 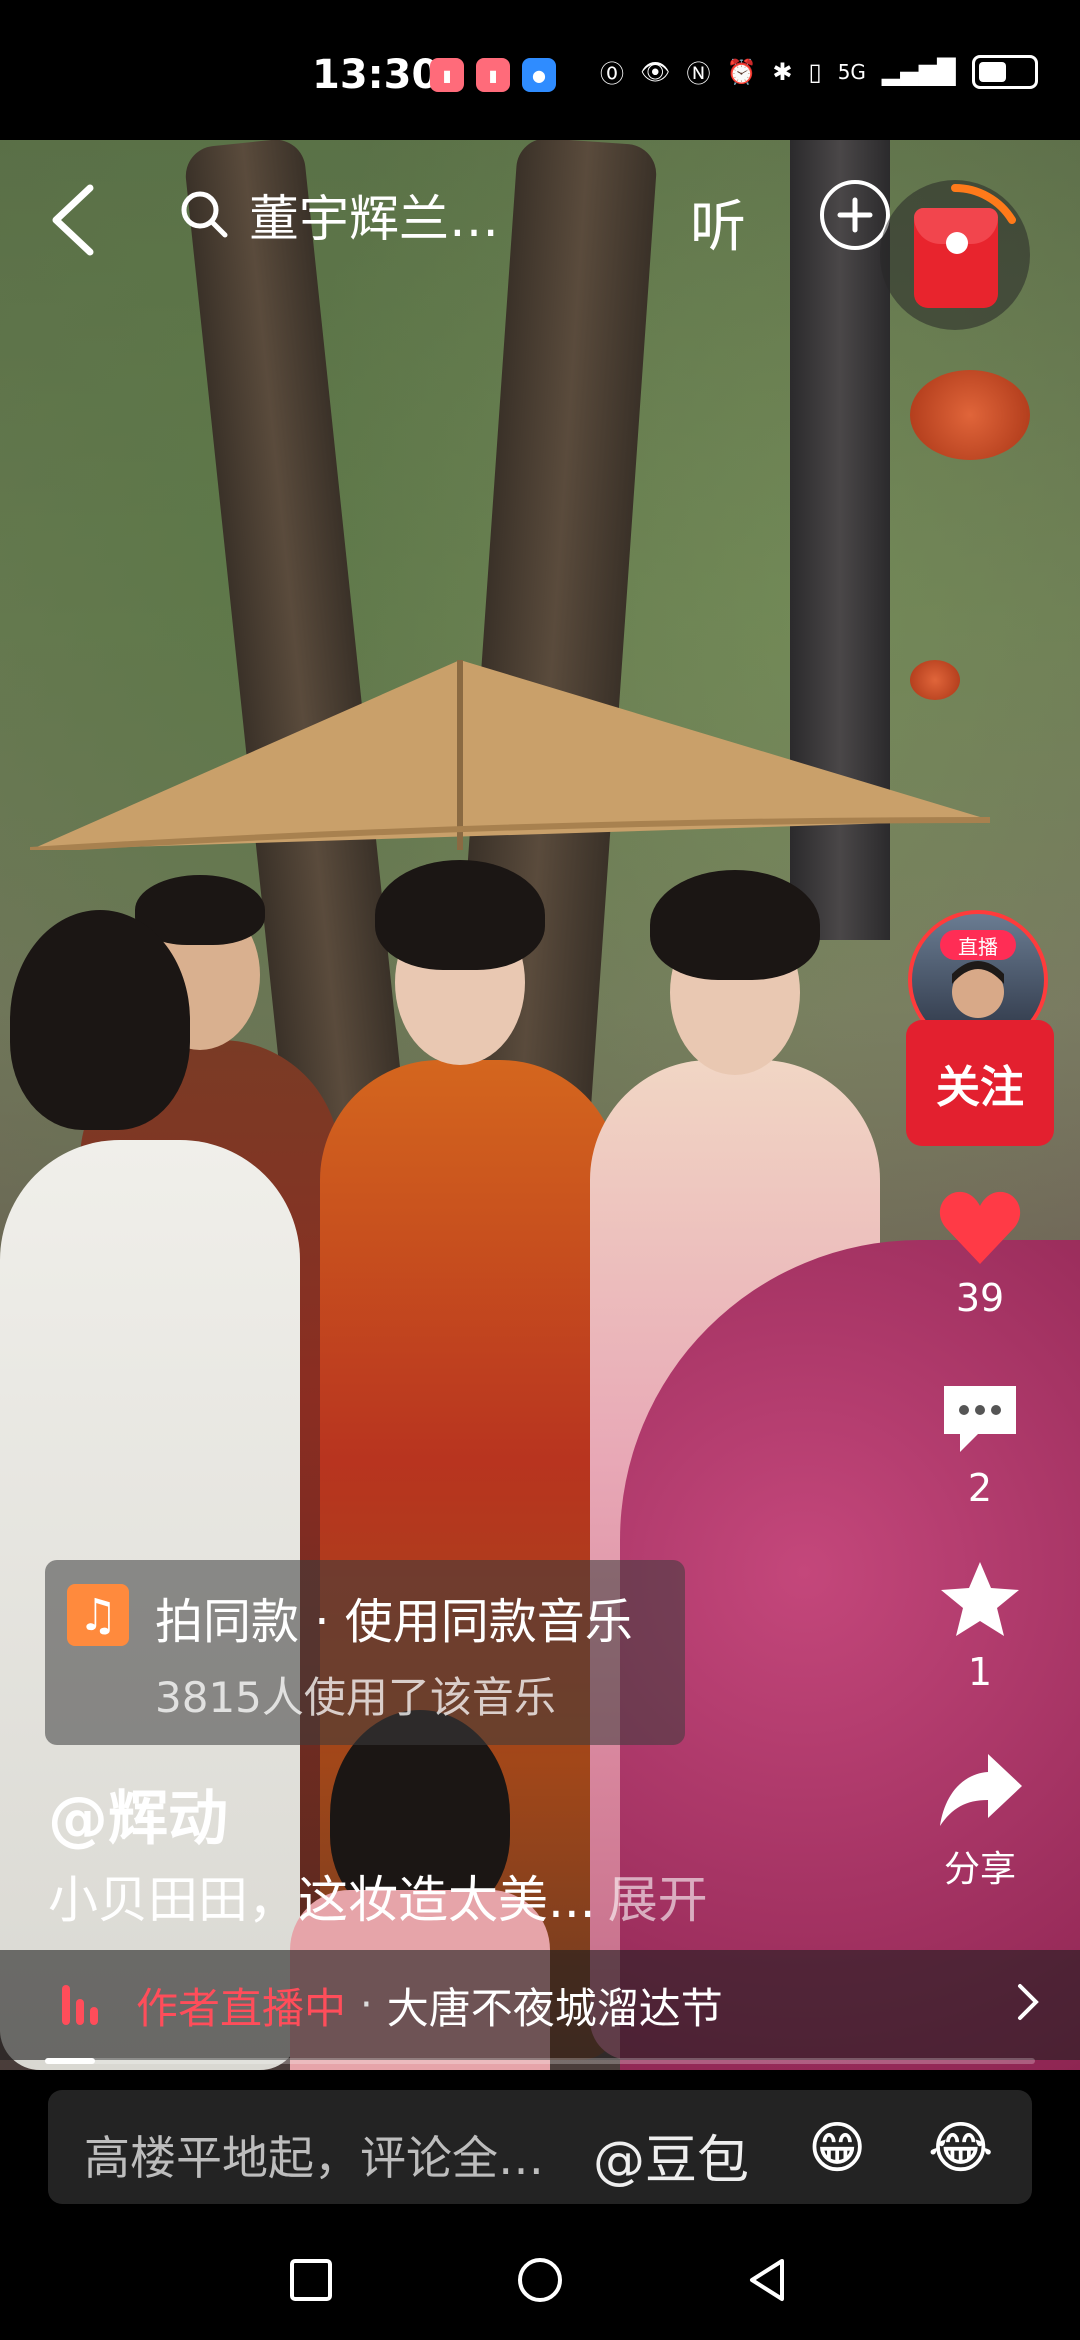 I want to click on plus-icon, so click(x=855, y=215).